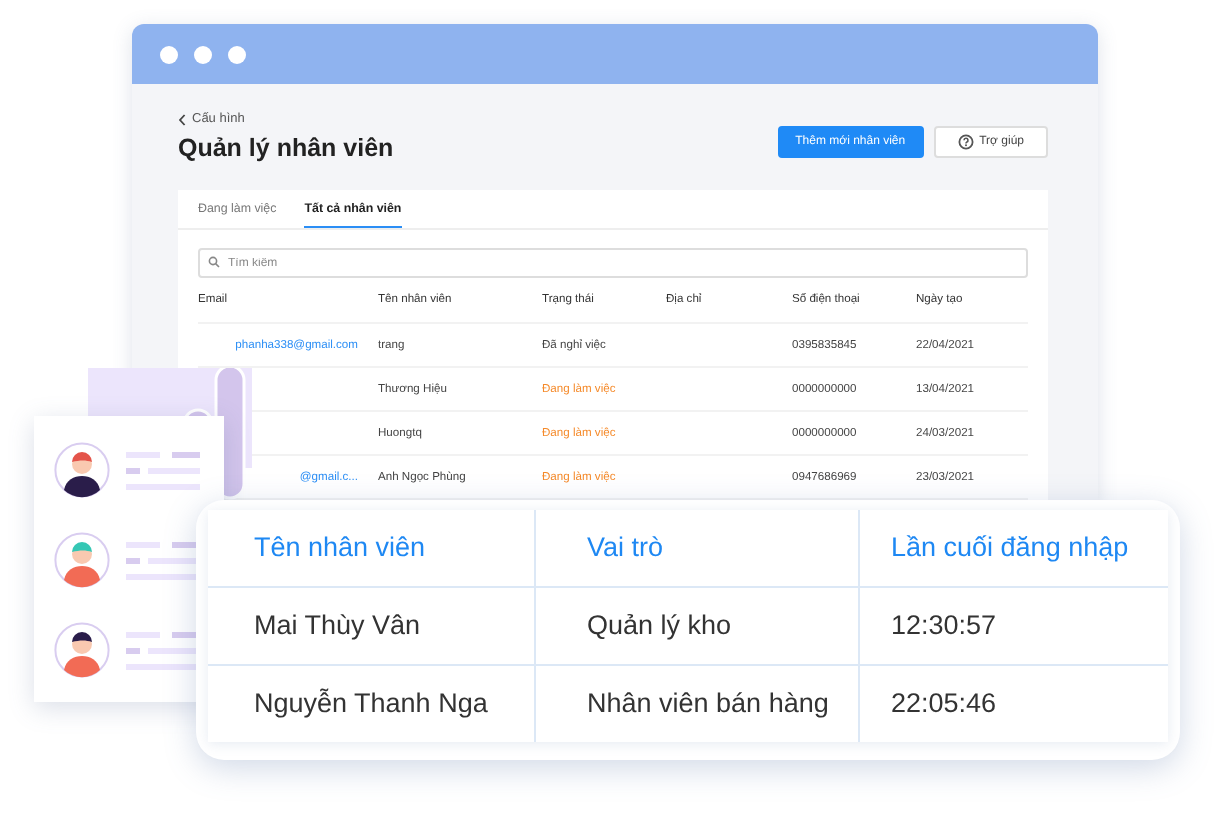  Describe the element at coordinates (1013, 703) in the screenshot. I see `table-cell: 22:05:46` at that location.